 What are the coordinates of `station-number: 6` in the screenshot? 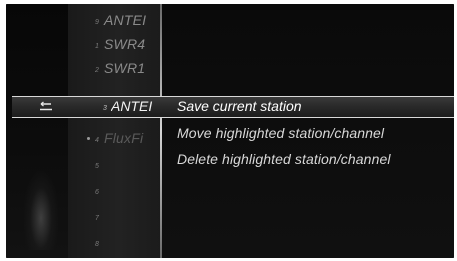 It's located at (97, 192).